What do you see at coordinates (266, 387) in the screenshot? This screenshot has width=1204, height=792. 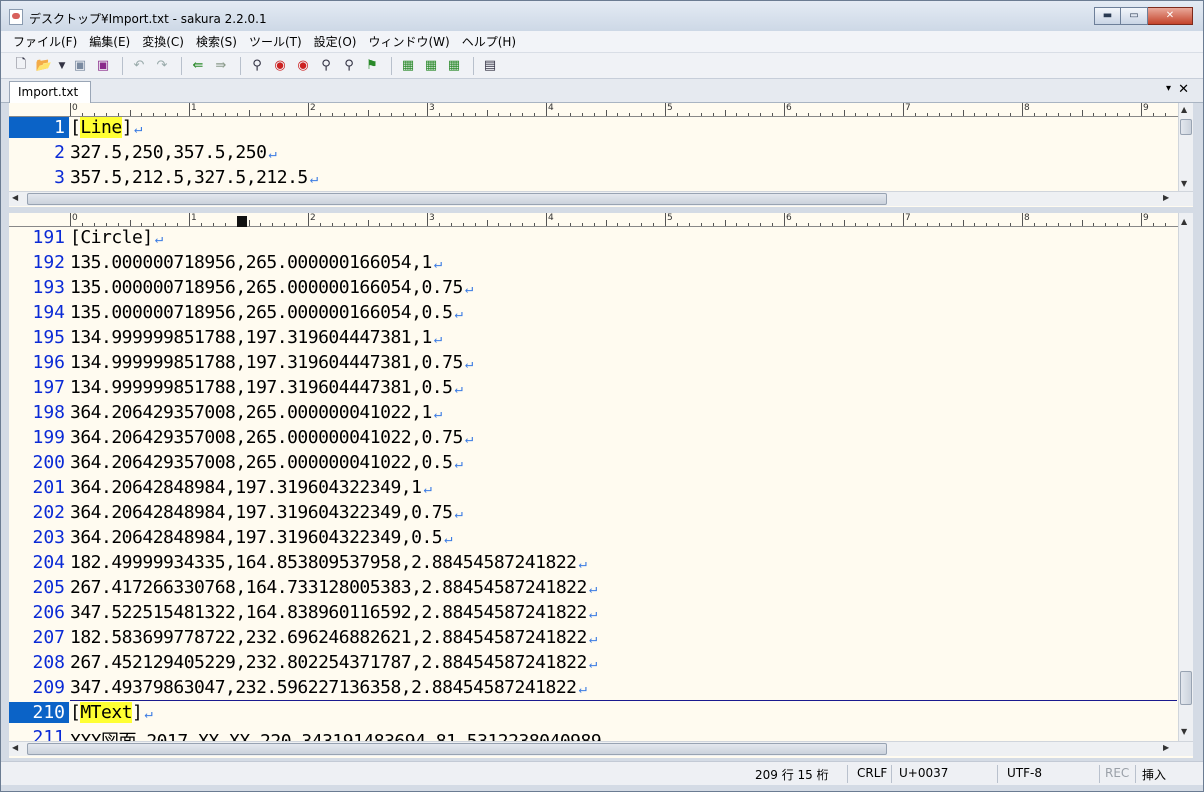 I see `text-line: 134.999999851788,197.319604447381,0.5 ↵` at bounding box center [266, 387].